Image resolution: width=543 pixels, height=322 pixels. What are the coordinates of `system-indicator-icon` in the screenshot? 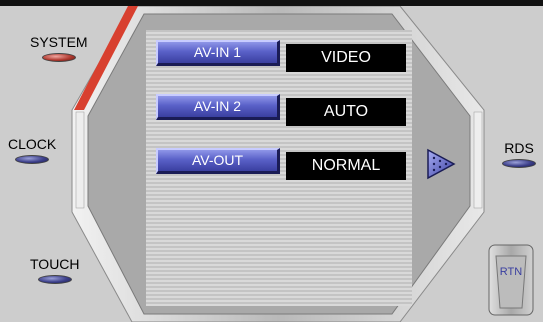 It's located at (58, 57).